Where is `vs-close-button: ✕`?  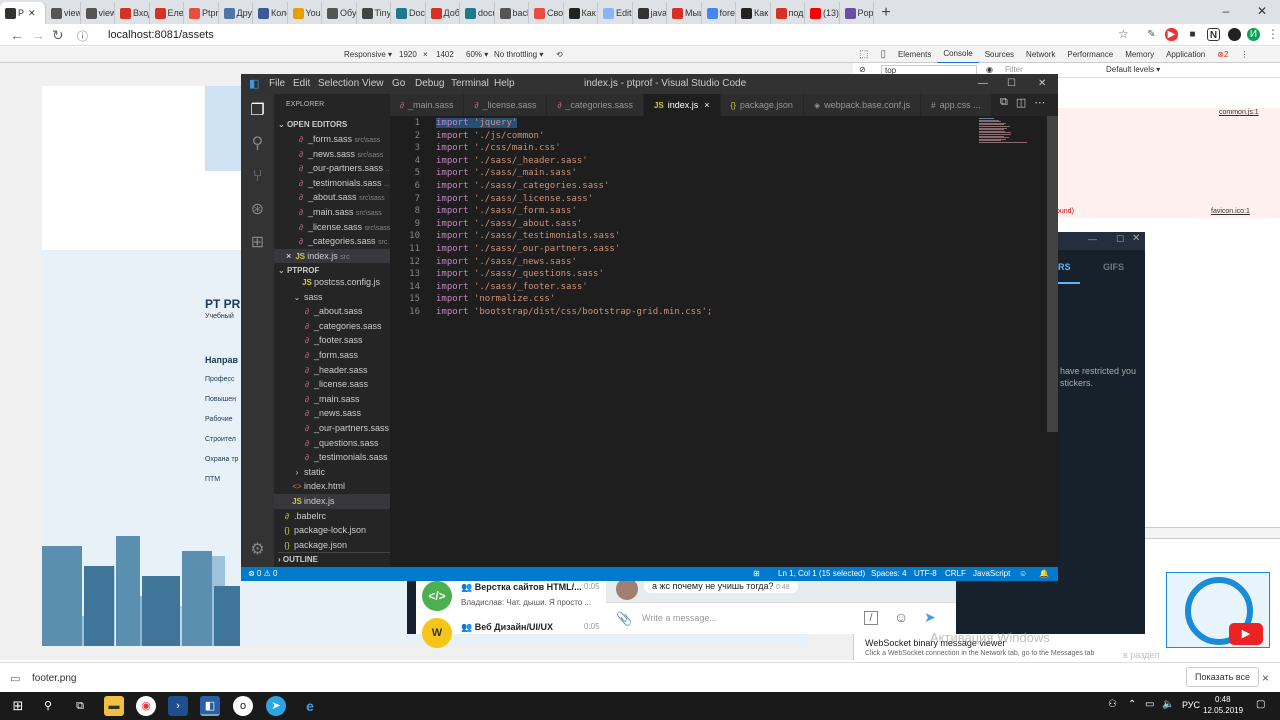
vs-close-button: ✕ is located at coordinates (1042, 84).